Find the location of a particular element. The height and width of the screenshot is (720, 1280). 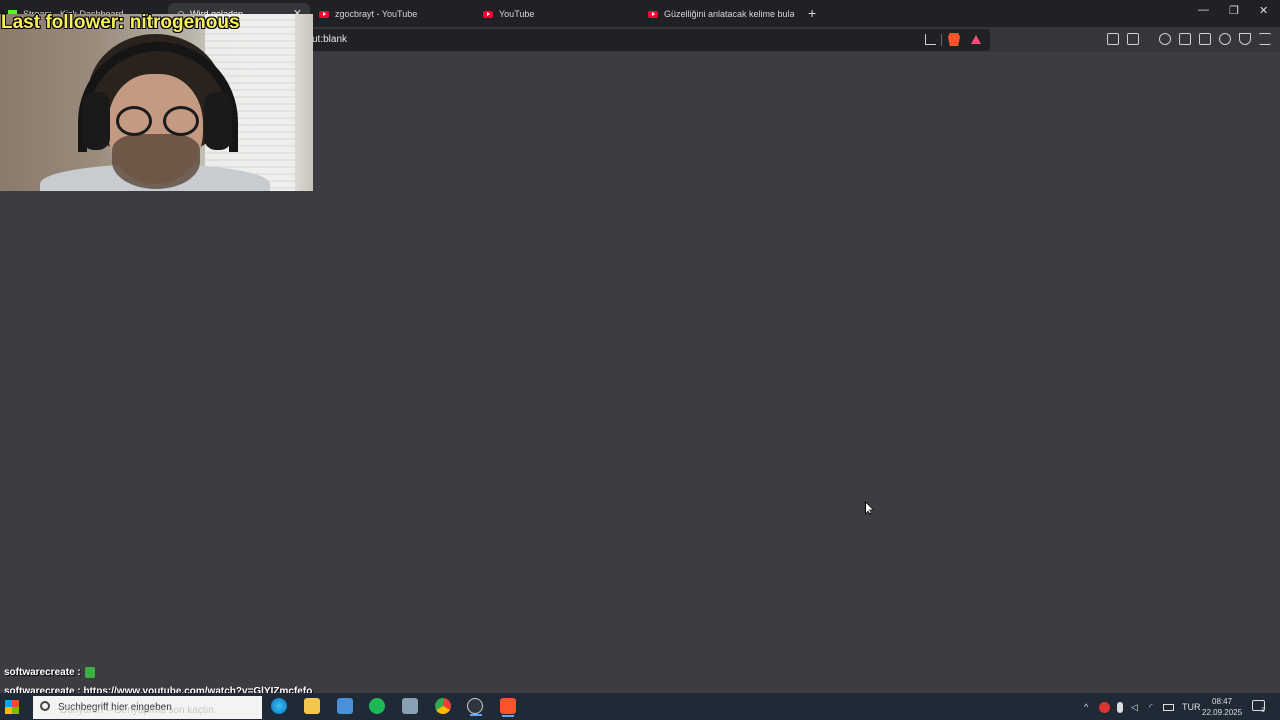

toolbar-divider is located at coordinates (941, 40).